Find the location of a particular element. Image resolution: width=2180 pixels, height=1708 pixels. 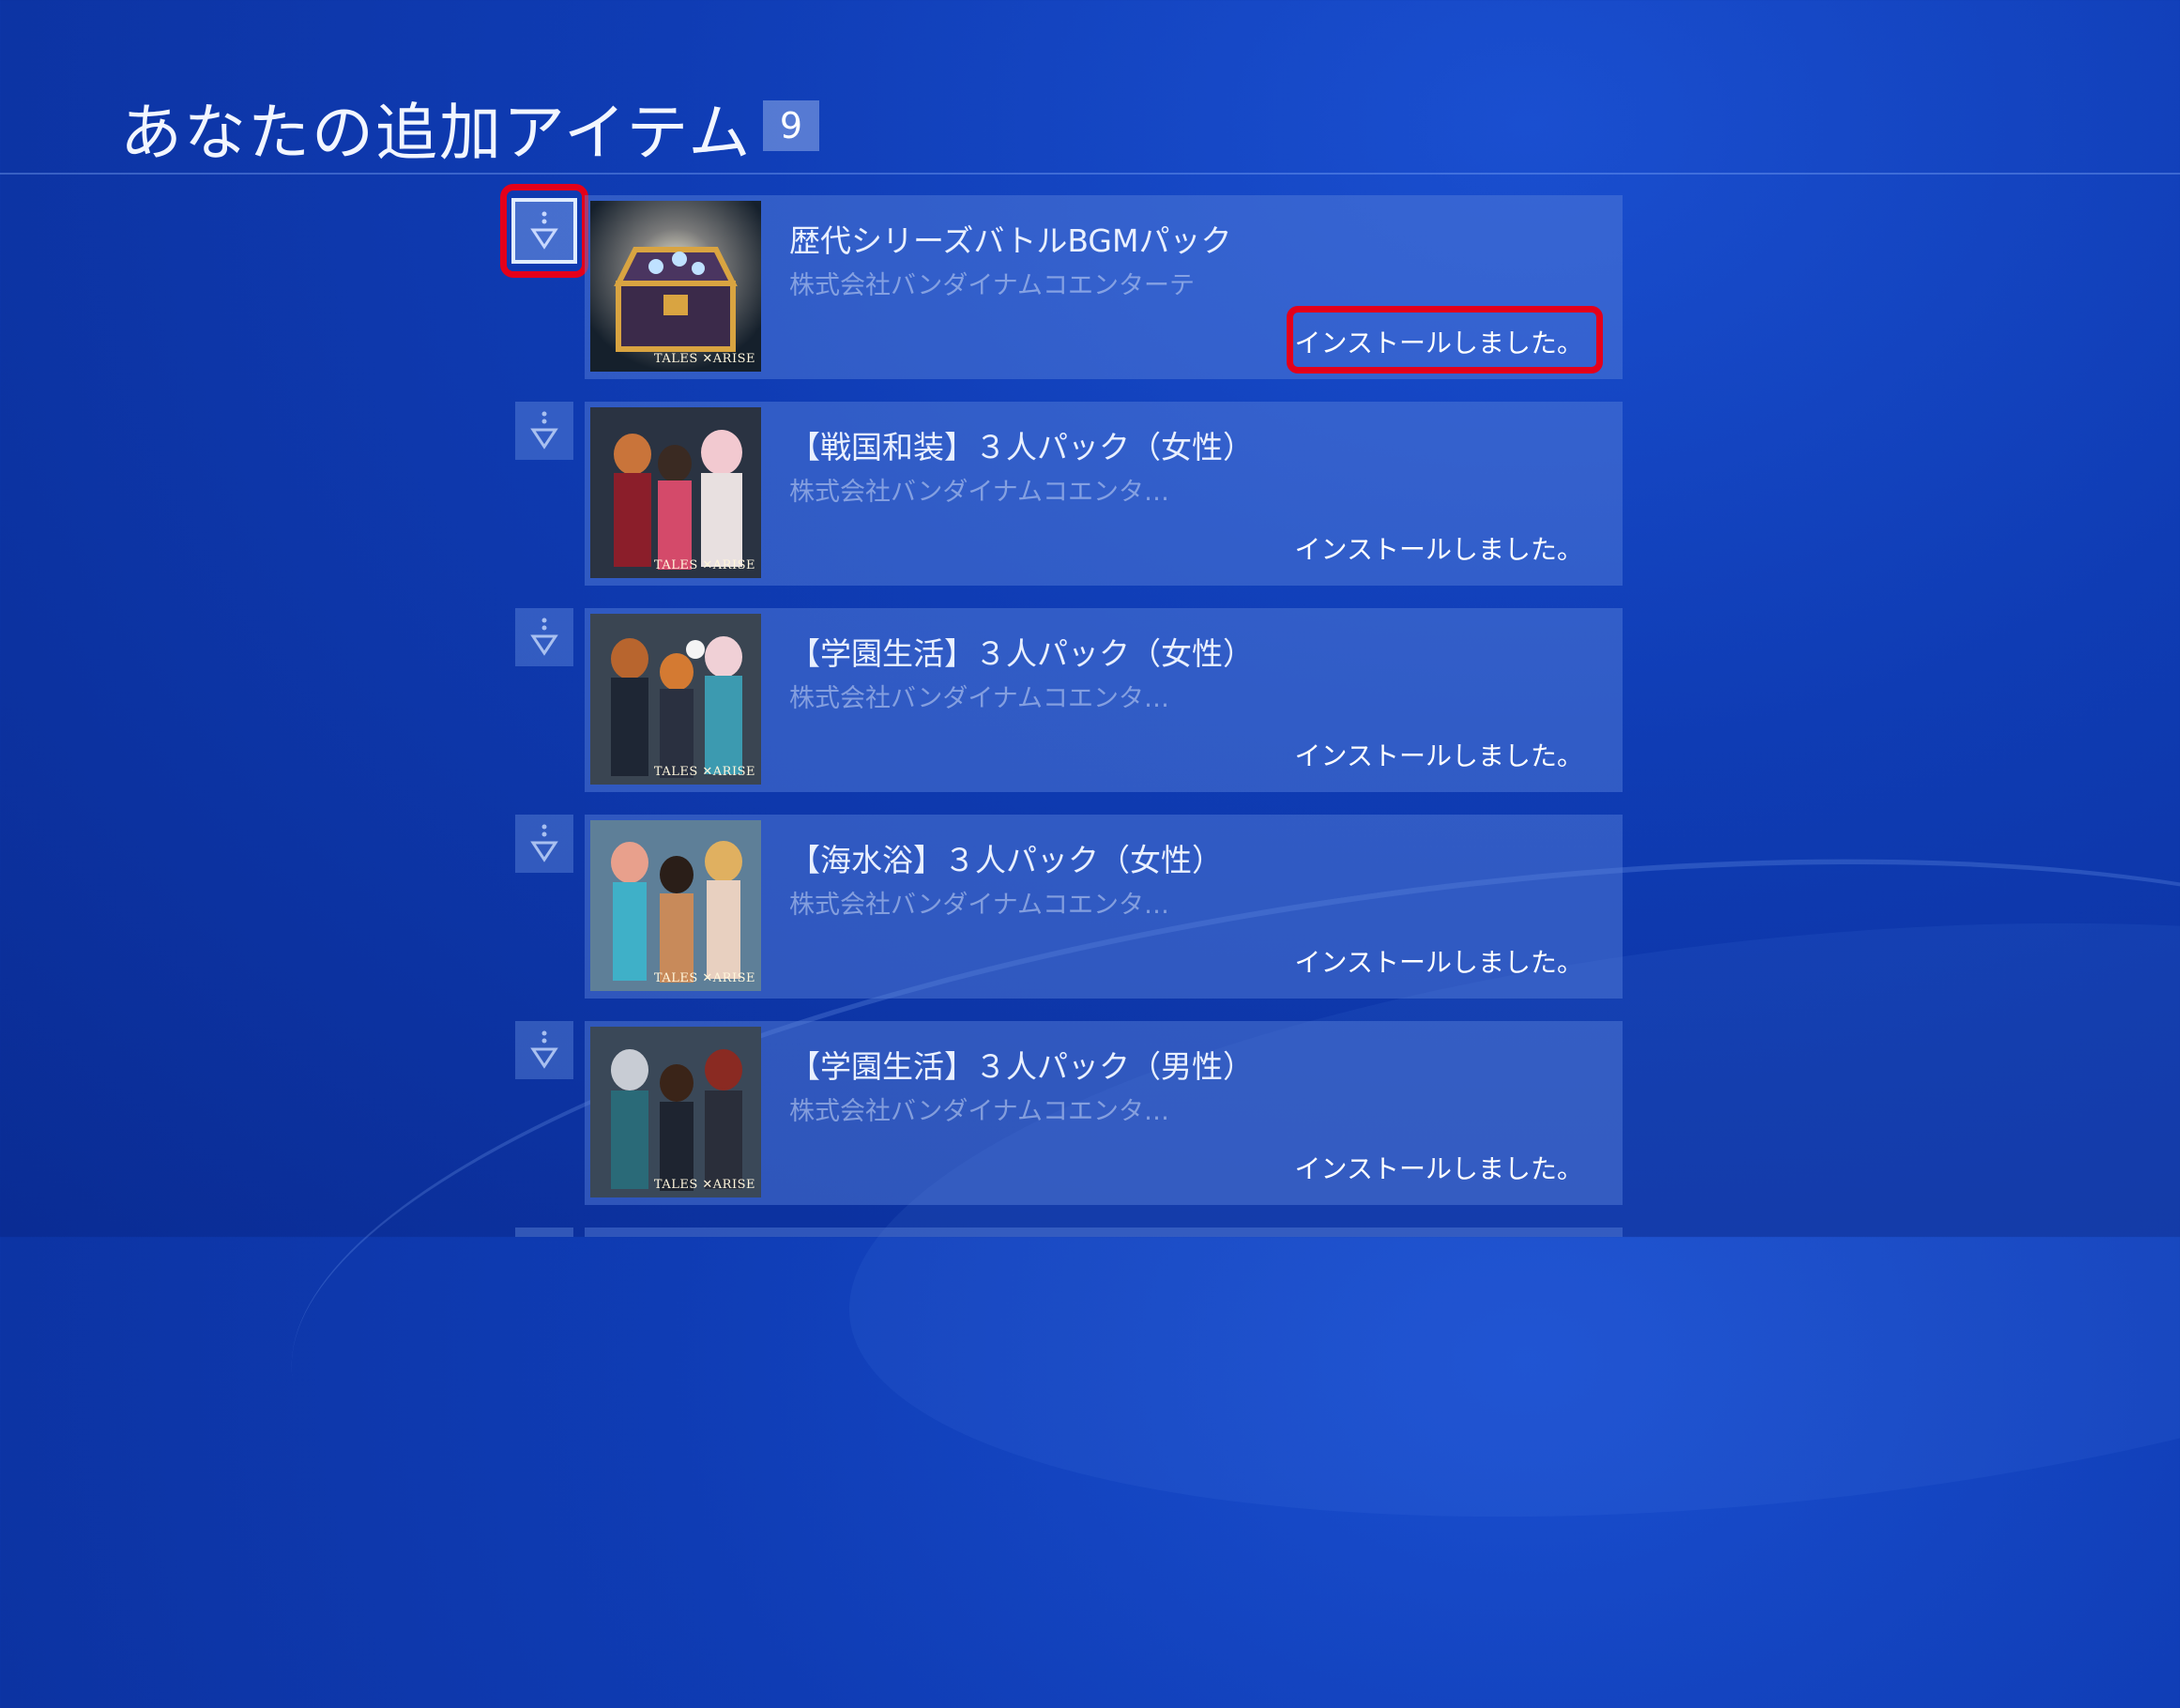

item-title: 【戦国和装】３人パック（女性） is located at coordinates (1022, 447).